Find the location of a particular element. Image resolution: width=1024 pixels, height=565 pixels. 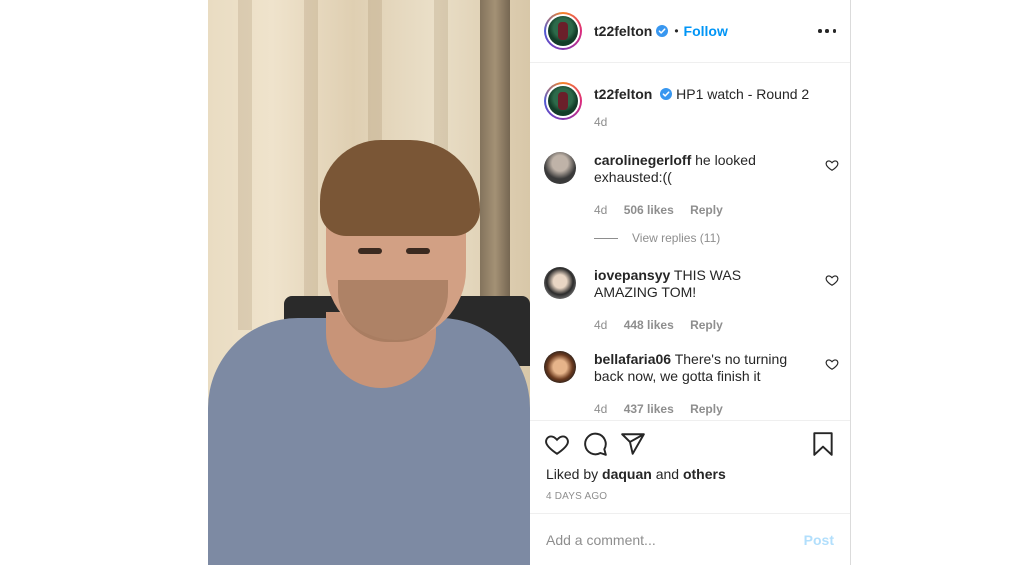

add-comment-bar: Post is located at coordinates (690, 539).